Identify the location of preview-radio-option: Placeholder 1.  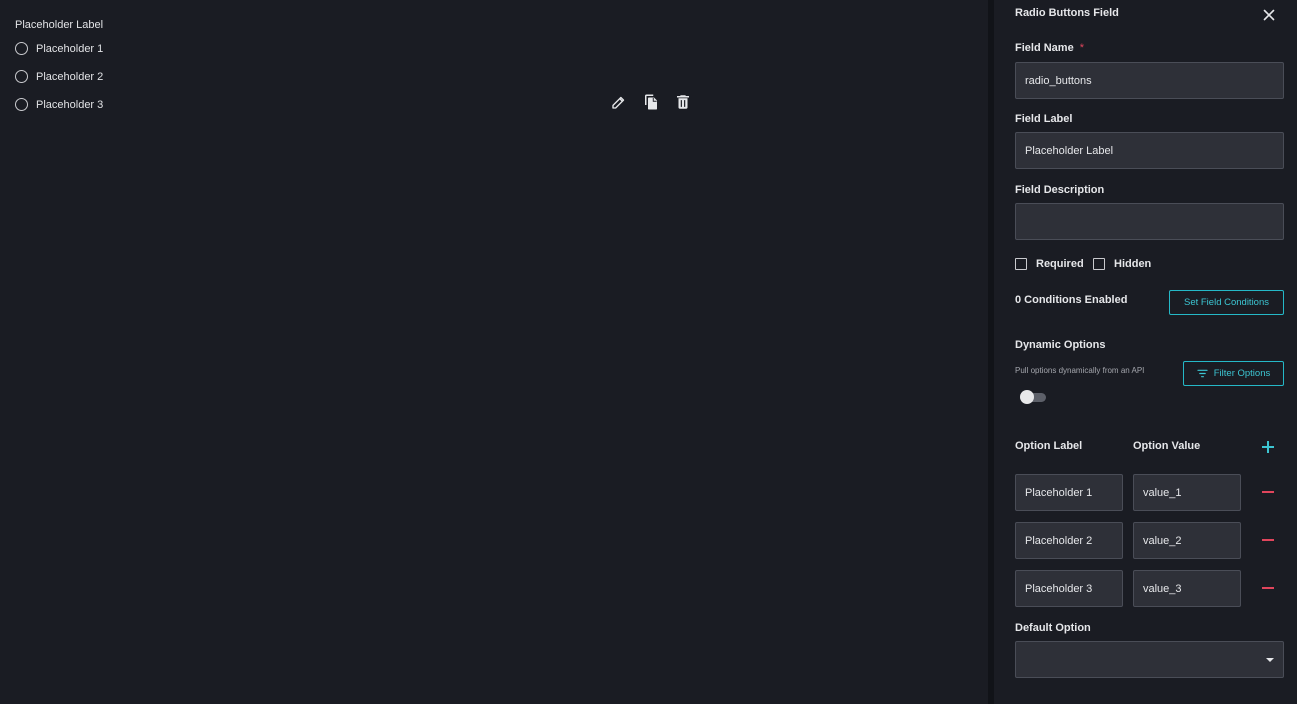
(59, 48).